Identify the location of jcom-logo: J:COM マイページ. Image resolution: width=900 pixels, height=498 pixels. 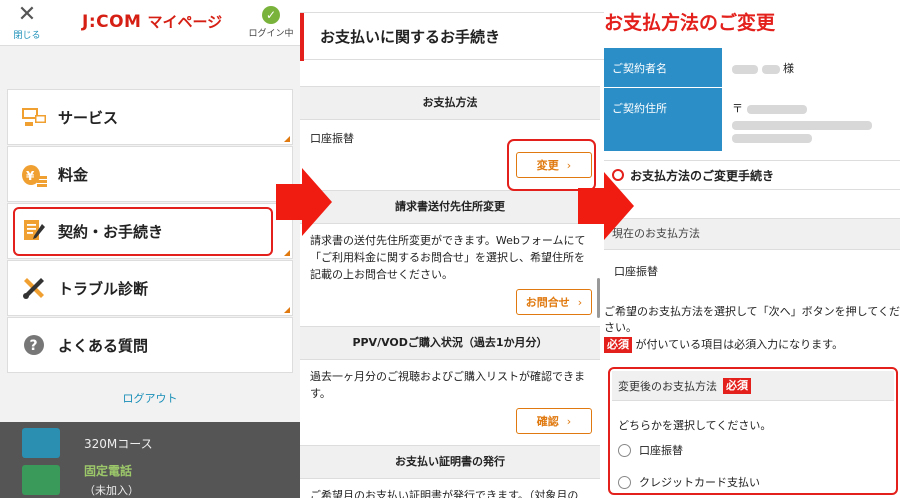
(152, 22).